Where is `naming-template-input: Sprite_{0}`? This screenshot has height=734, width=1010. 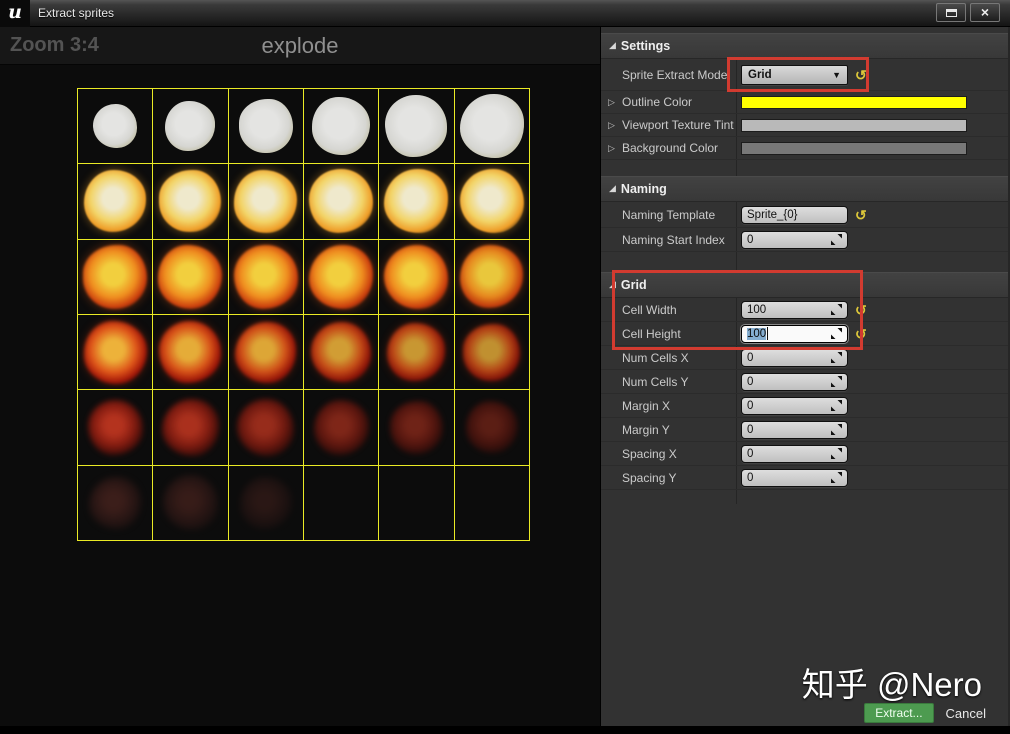
naming-template-input: Sprite_{0} is located at coordinates (794, 214).